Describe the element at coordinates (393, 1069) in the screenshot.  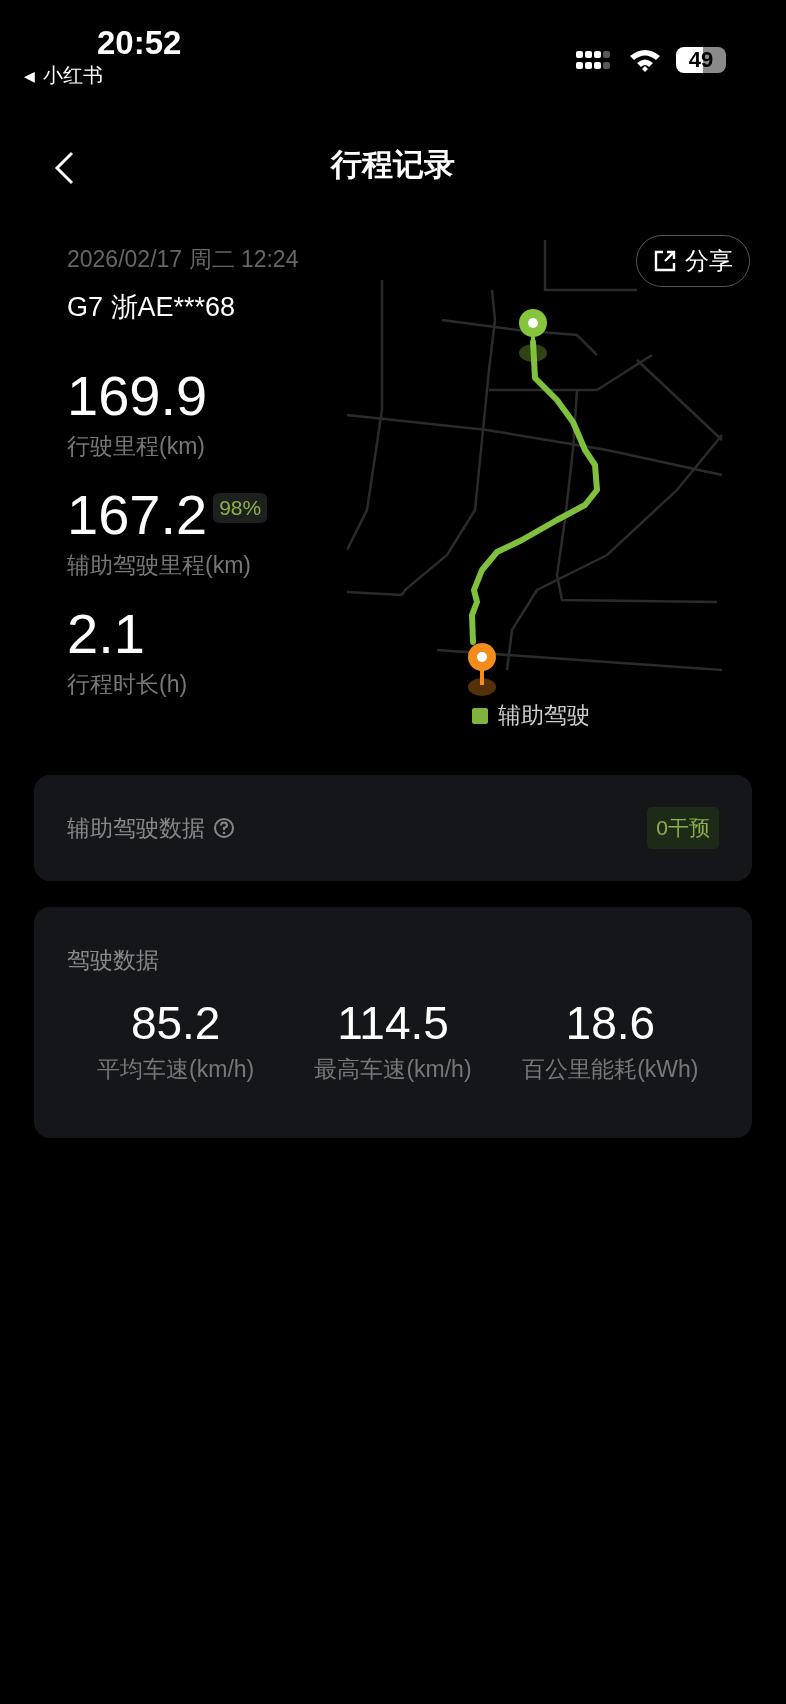
I see `metric-label: 最高车速(km/h)` at that location.